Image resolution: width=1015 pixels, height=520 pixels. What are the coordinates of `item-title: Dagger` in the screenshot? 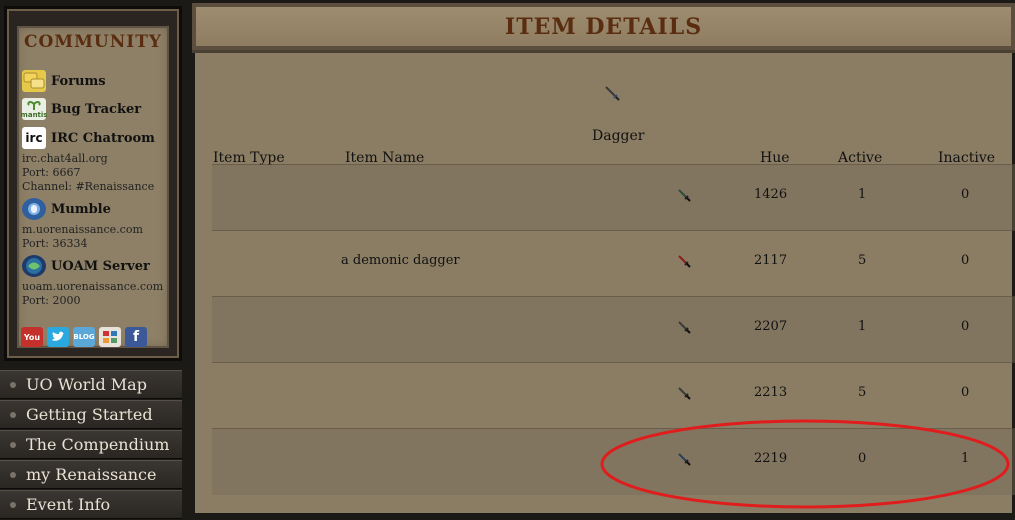 It's located at (618, 136).